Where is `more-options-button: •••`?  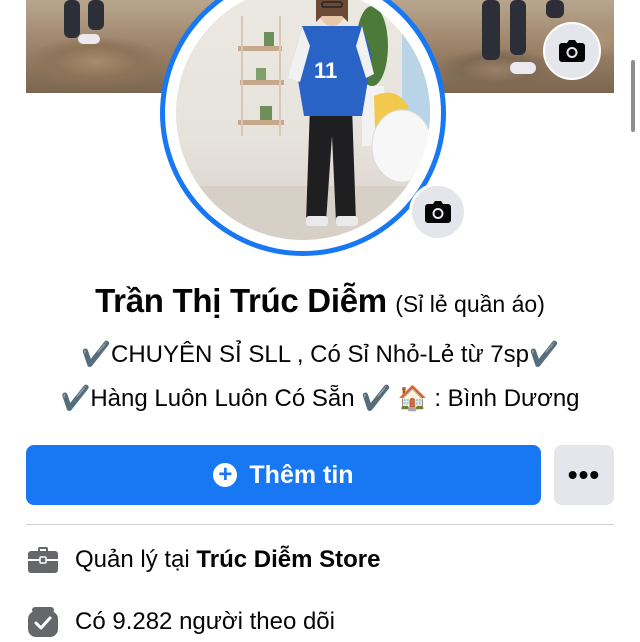 more-options-button: ••• is located at coordinates (584, 475).